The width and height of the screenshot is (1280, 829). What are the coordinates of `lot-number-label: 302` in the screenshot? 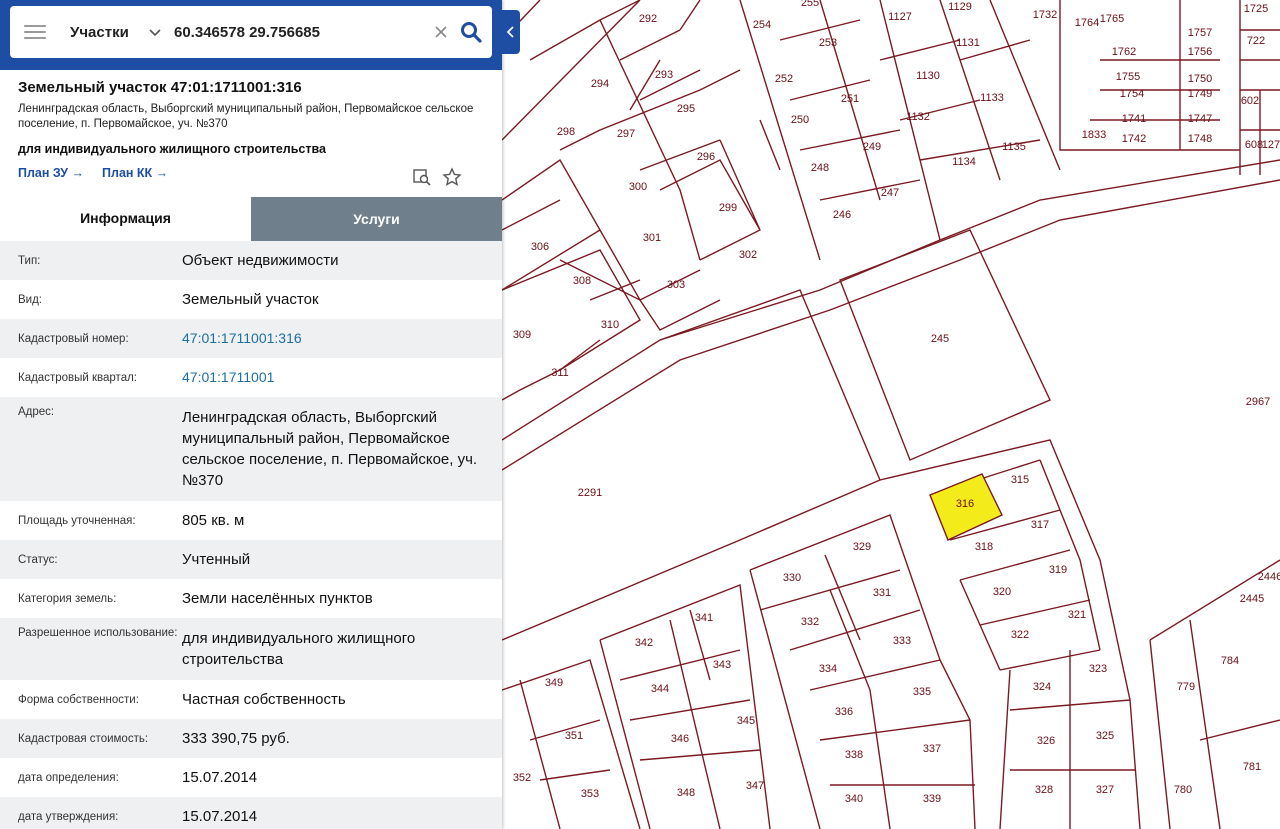 It's located at (748, 255).